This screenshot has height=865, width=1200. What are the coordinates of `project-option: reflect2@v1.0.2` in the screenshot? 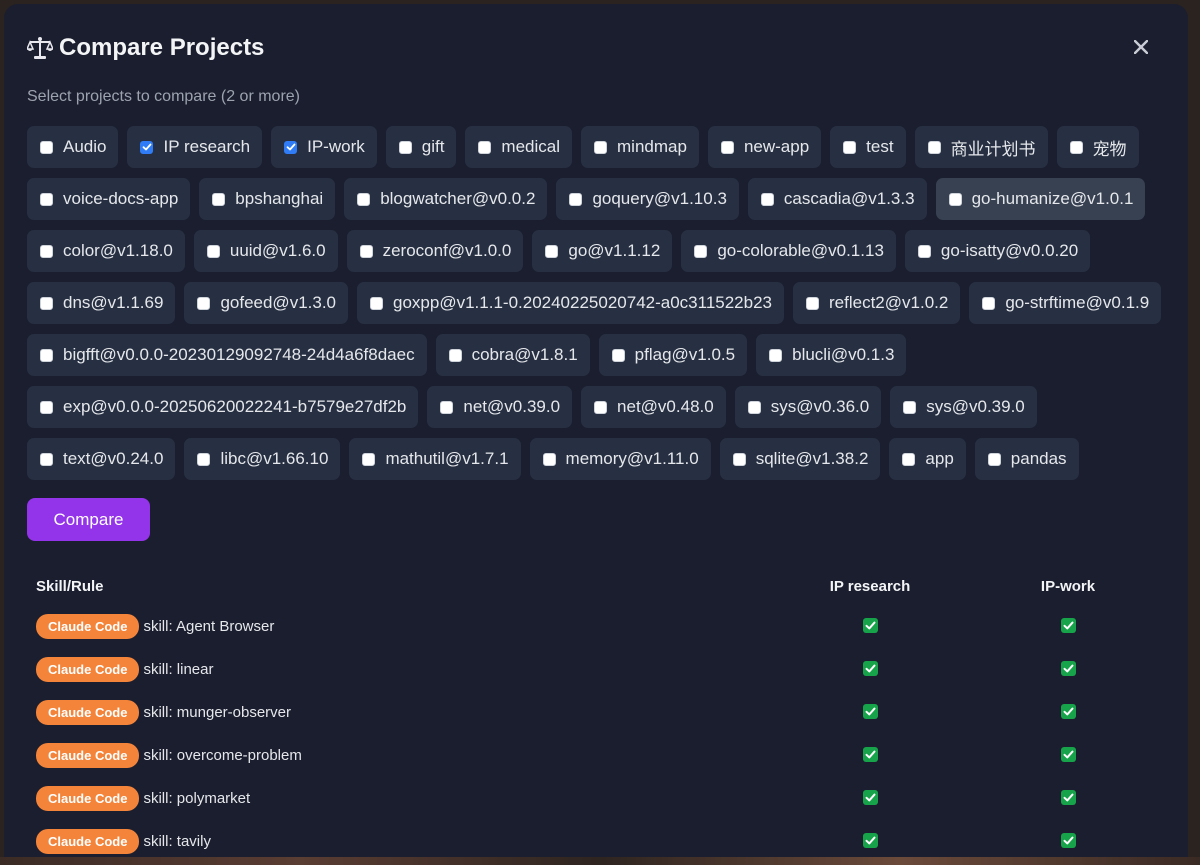 It's located at (877, 303).